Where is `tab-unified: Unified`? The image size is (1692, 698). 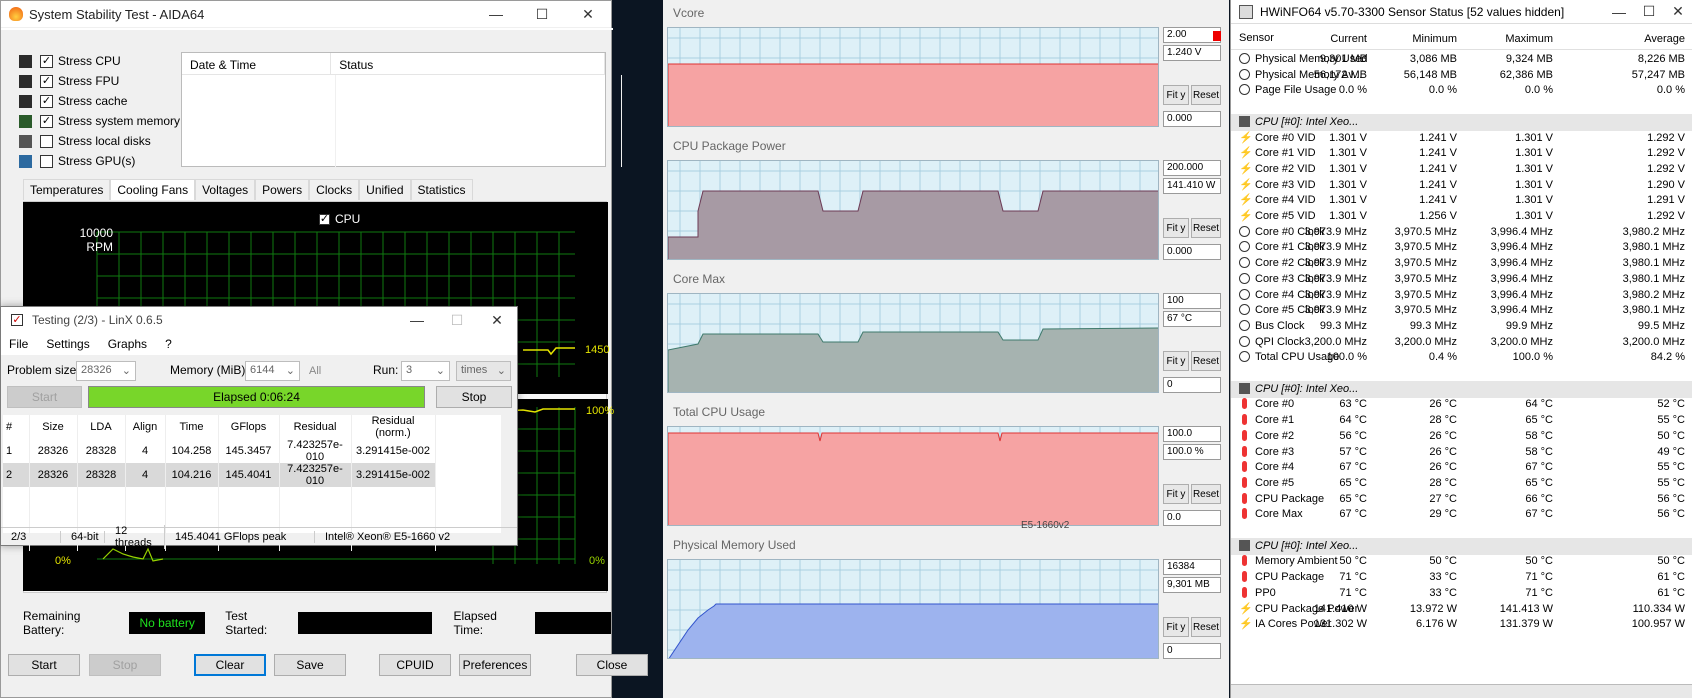 tab-unified: Unified is located at coordinates (385, 189).